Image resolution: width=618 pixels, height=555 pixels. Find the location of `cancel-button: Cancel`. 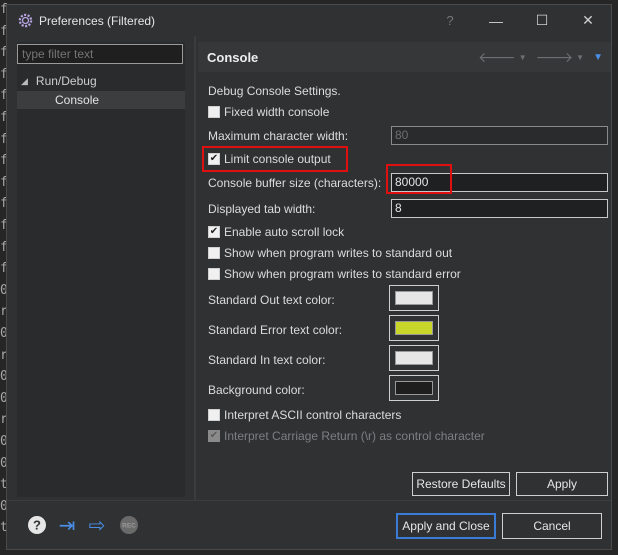

cancel-button: Cancel is located at coordinates (552, 526).